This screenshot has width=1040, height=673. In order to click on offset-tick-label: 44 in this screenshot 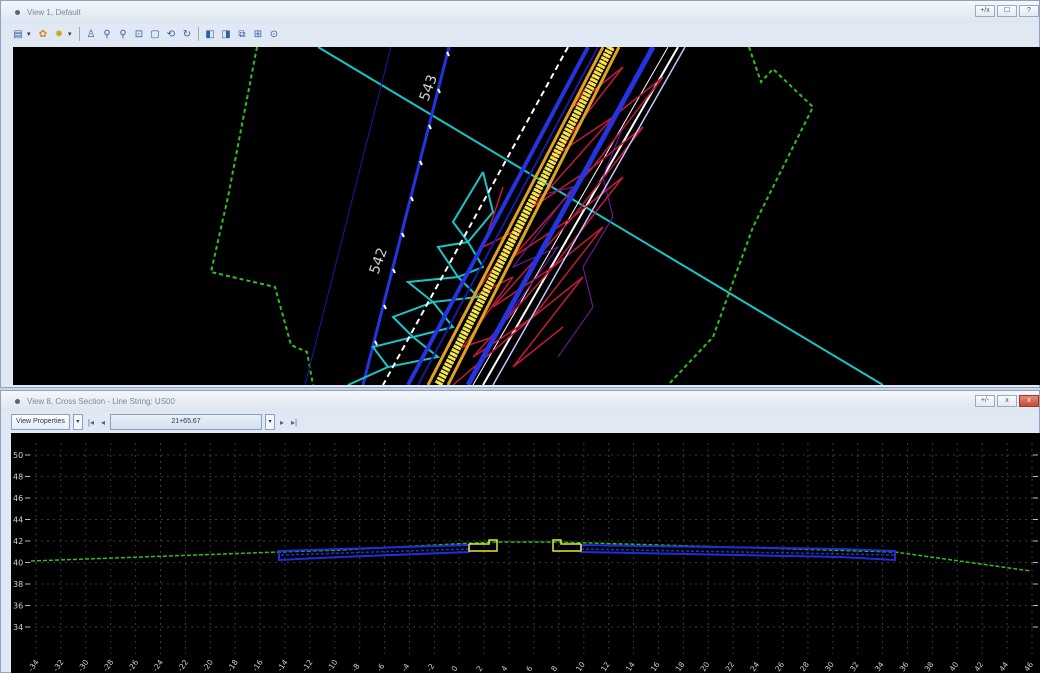, I will do `click(1003, 666)`.